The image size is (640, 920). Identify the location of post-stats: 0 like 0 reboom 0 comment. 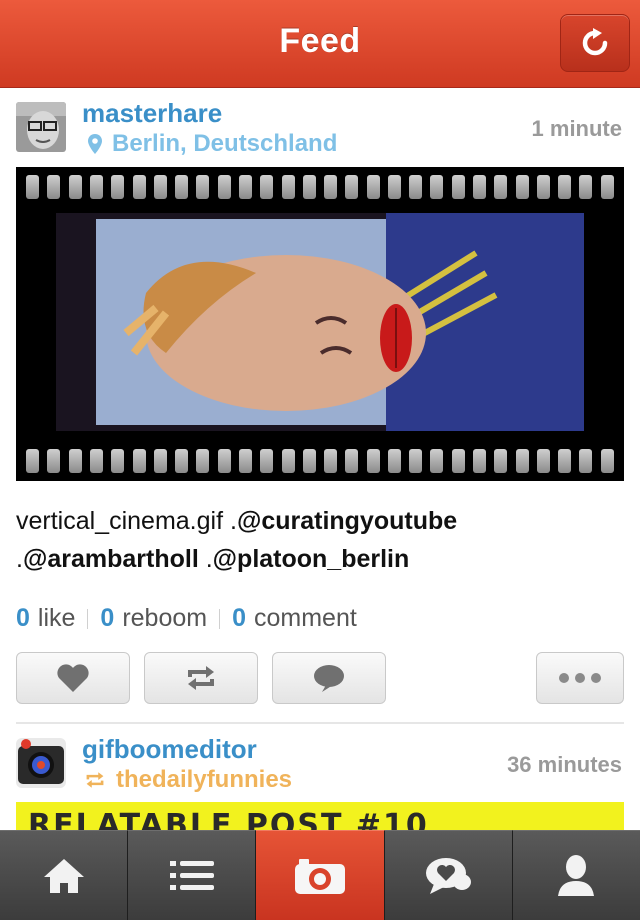
(186, 618).